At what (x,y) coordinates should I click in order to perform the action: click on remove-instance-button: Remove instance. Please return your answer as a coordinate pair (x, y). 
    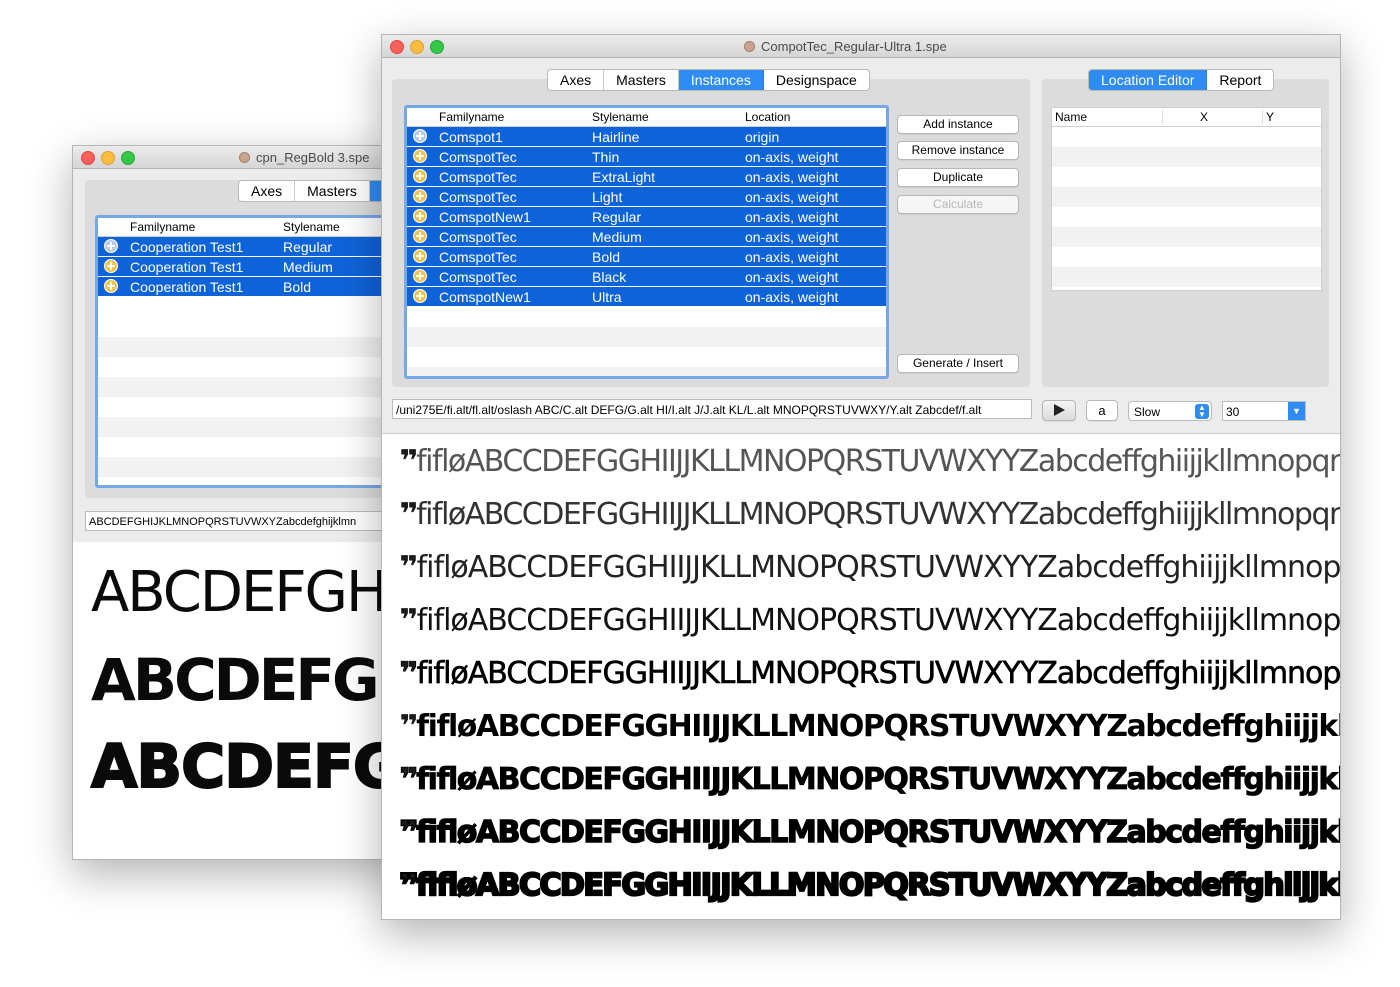
    Looking at the image, I should click on (958, 150).